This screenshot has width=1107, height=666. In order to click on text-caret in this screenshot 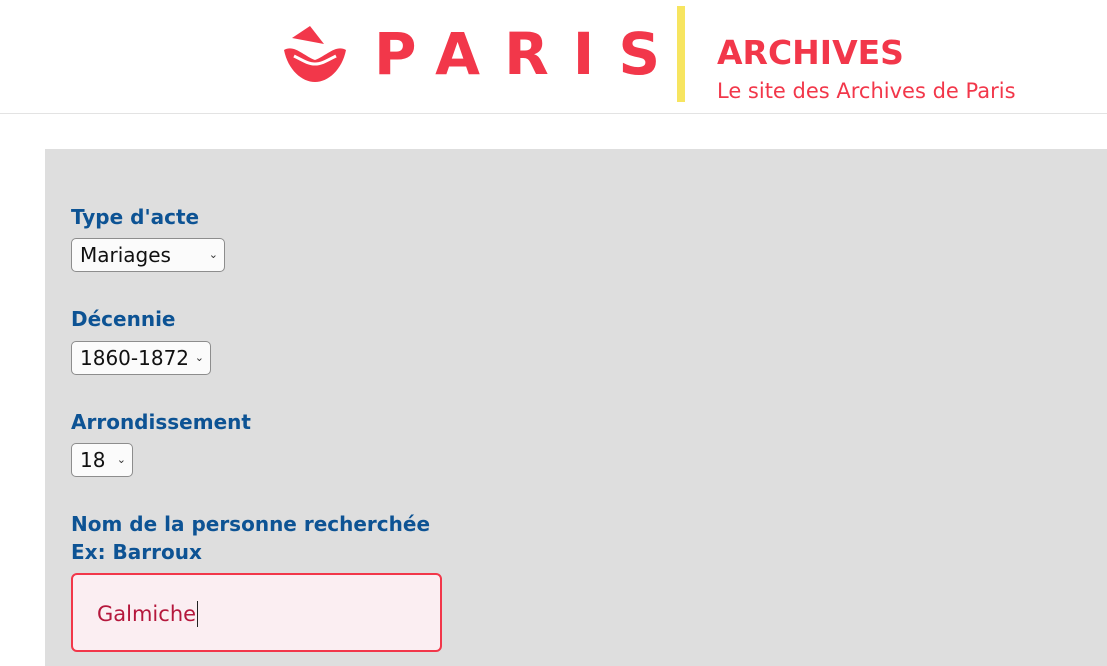, I will do `click(198, 614)`.